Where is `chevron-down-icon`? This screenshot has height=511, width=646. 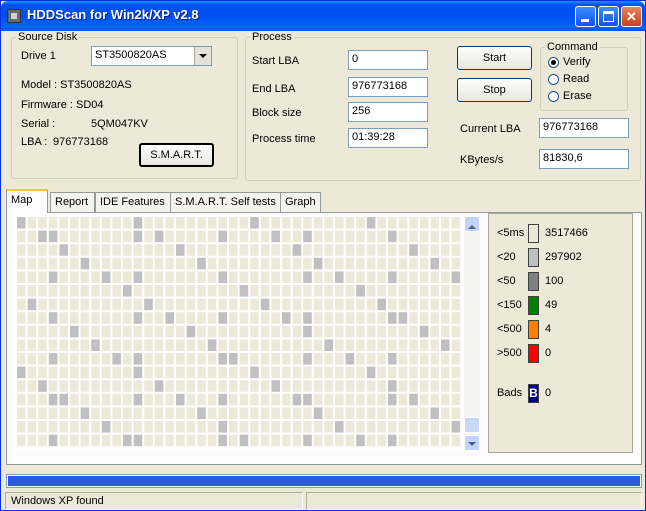 chevron-down-icon is located at coordinates (202, 56).